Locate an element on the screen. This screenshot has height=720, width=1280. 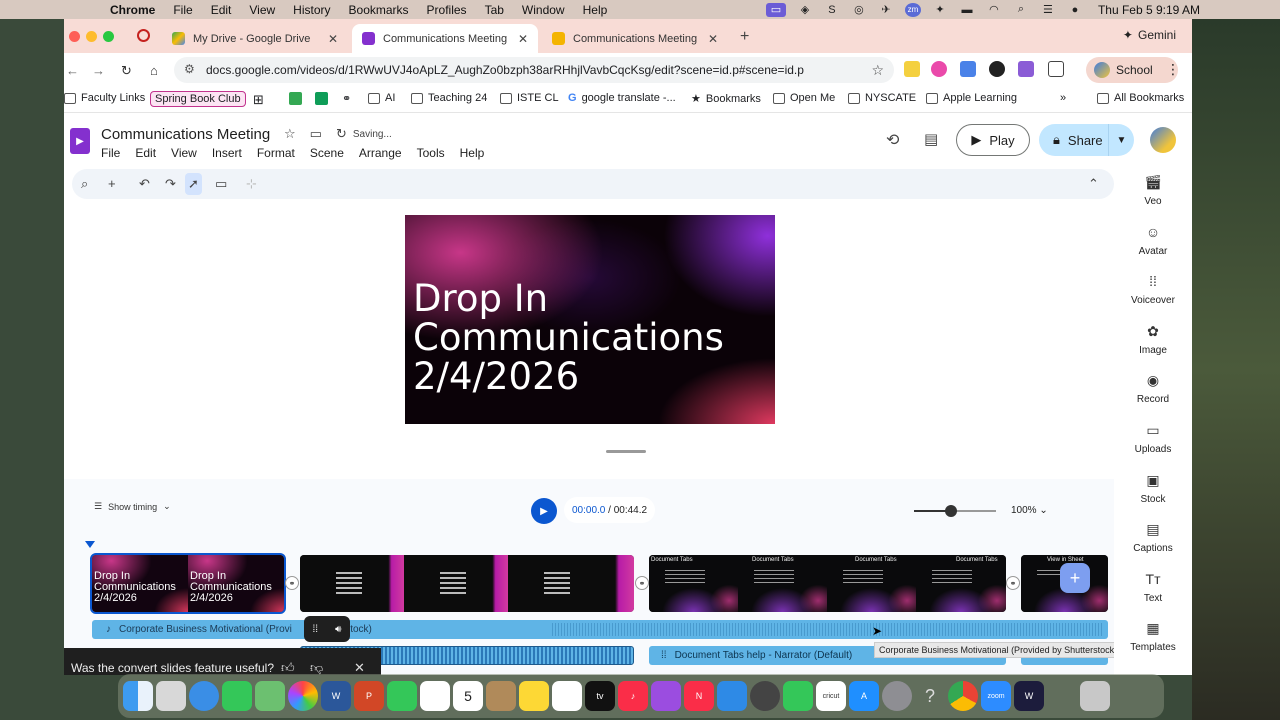
bookmark-link-icon: ⚭ is located at coordinates (346, 98).